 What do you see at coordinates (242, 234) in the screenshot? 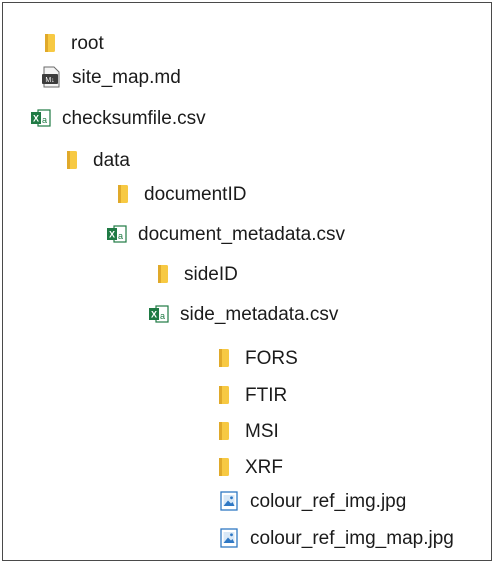
I see `tree-item-label: document_metadata.csv` at bounding box center [242, 234].